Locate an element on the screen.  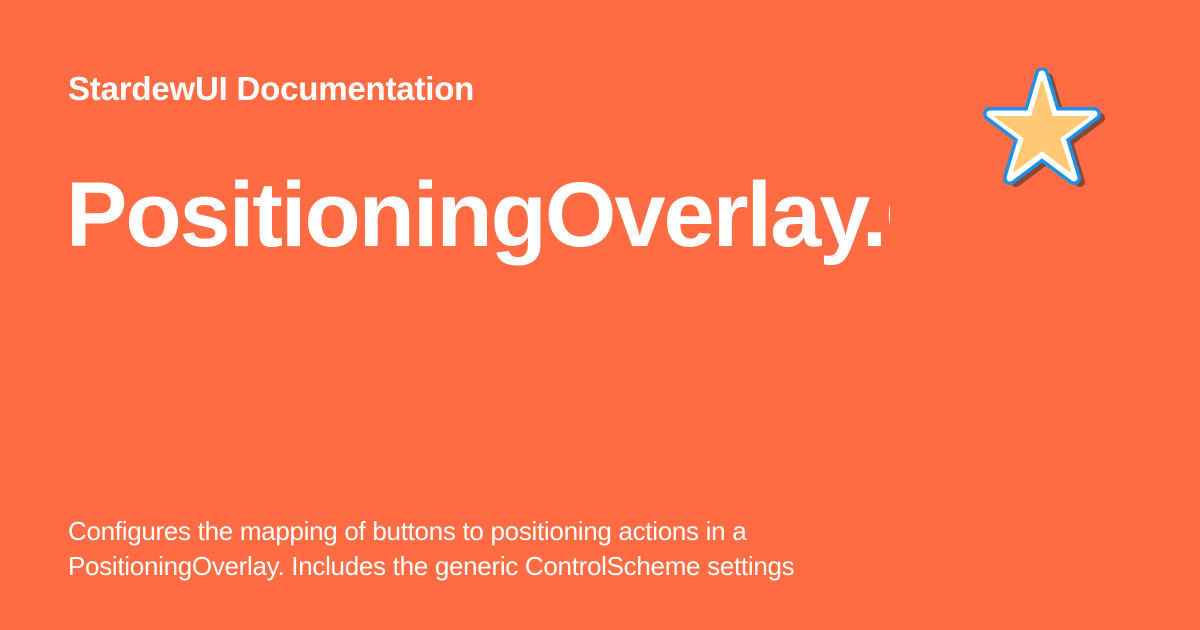
page-title-container: PositioningOverlay.ControlScheme is located at coordinates (478, 215).